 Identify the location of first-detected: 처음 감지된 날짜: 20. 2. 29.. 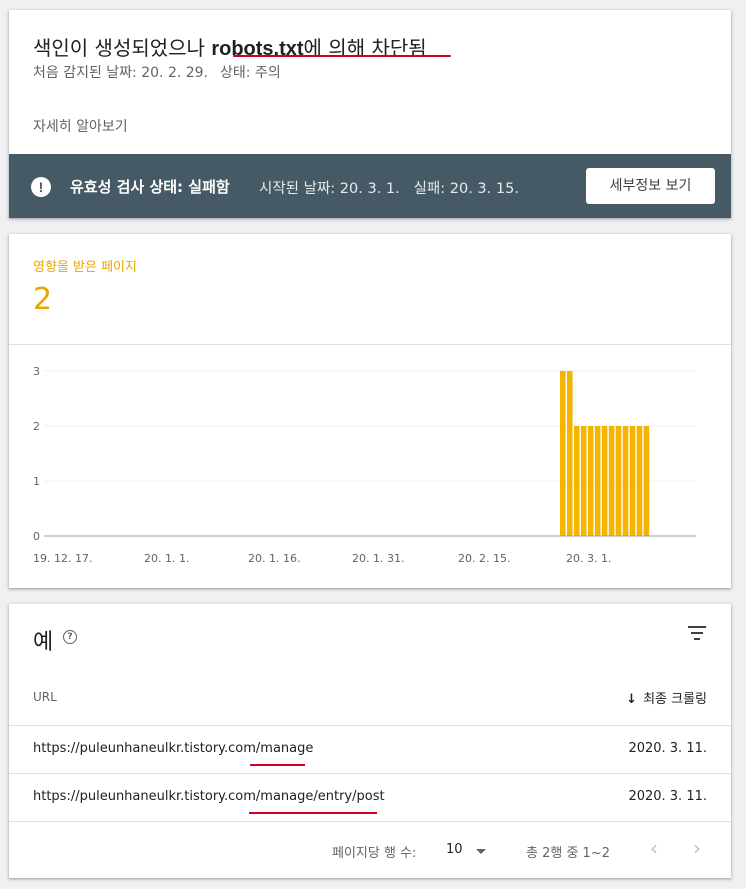
(121, 73).